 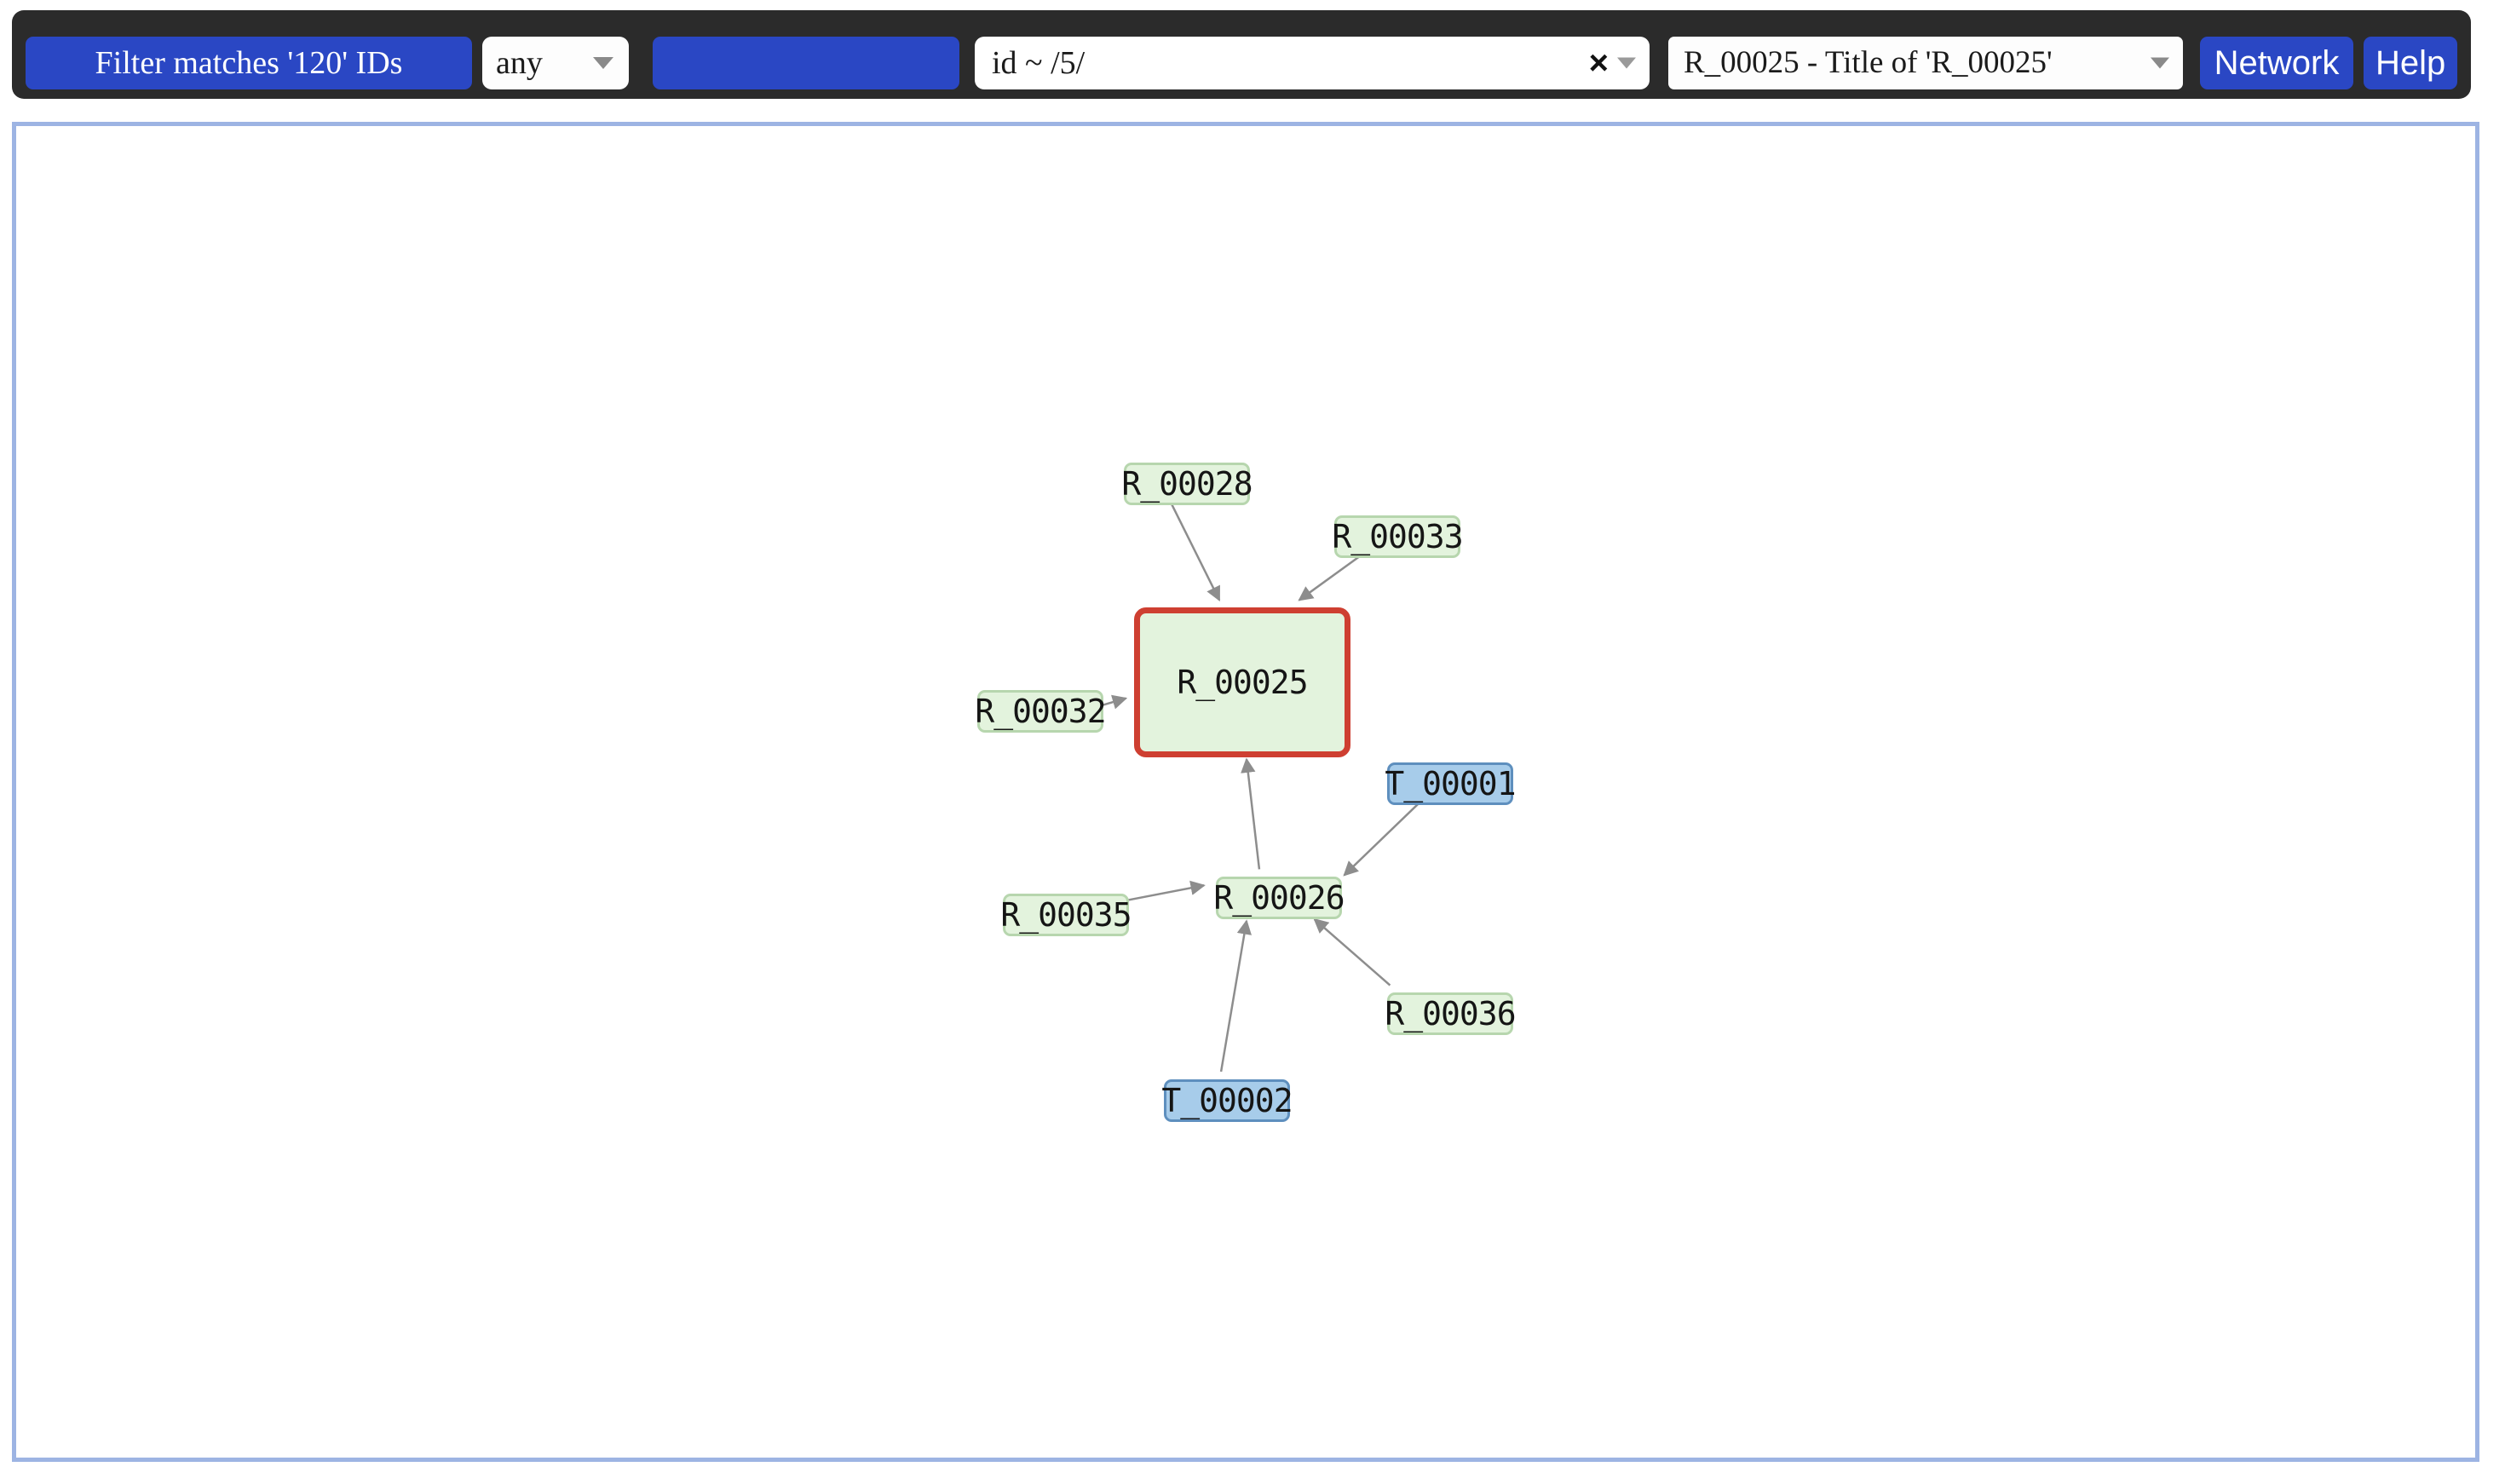 I want to click on search-input: id ~ /5/ ×, so click(x=1312, y=63).